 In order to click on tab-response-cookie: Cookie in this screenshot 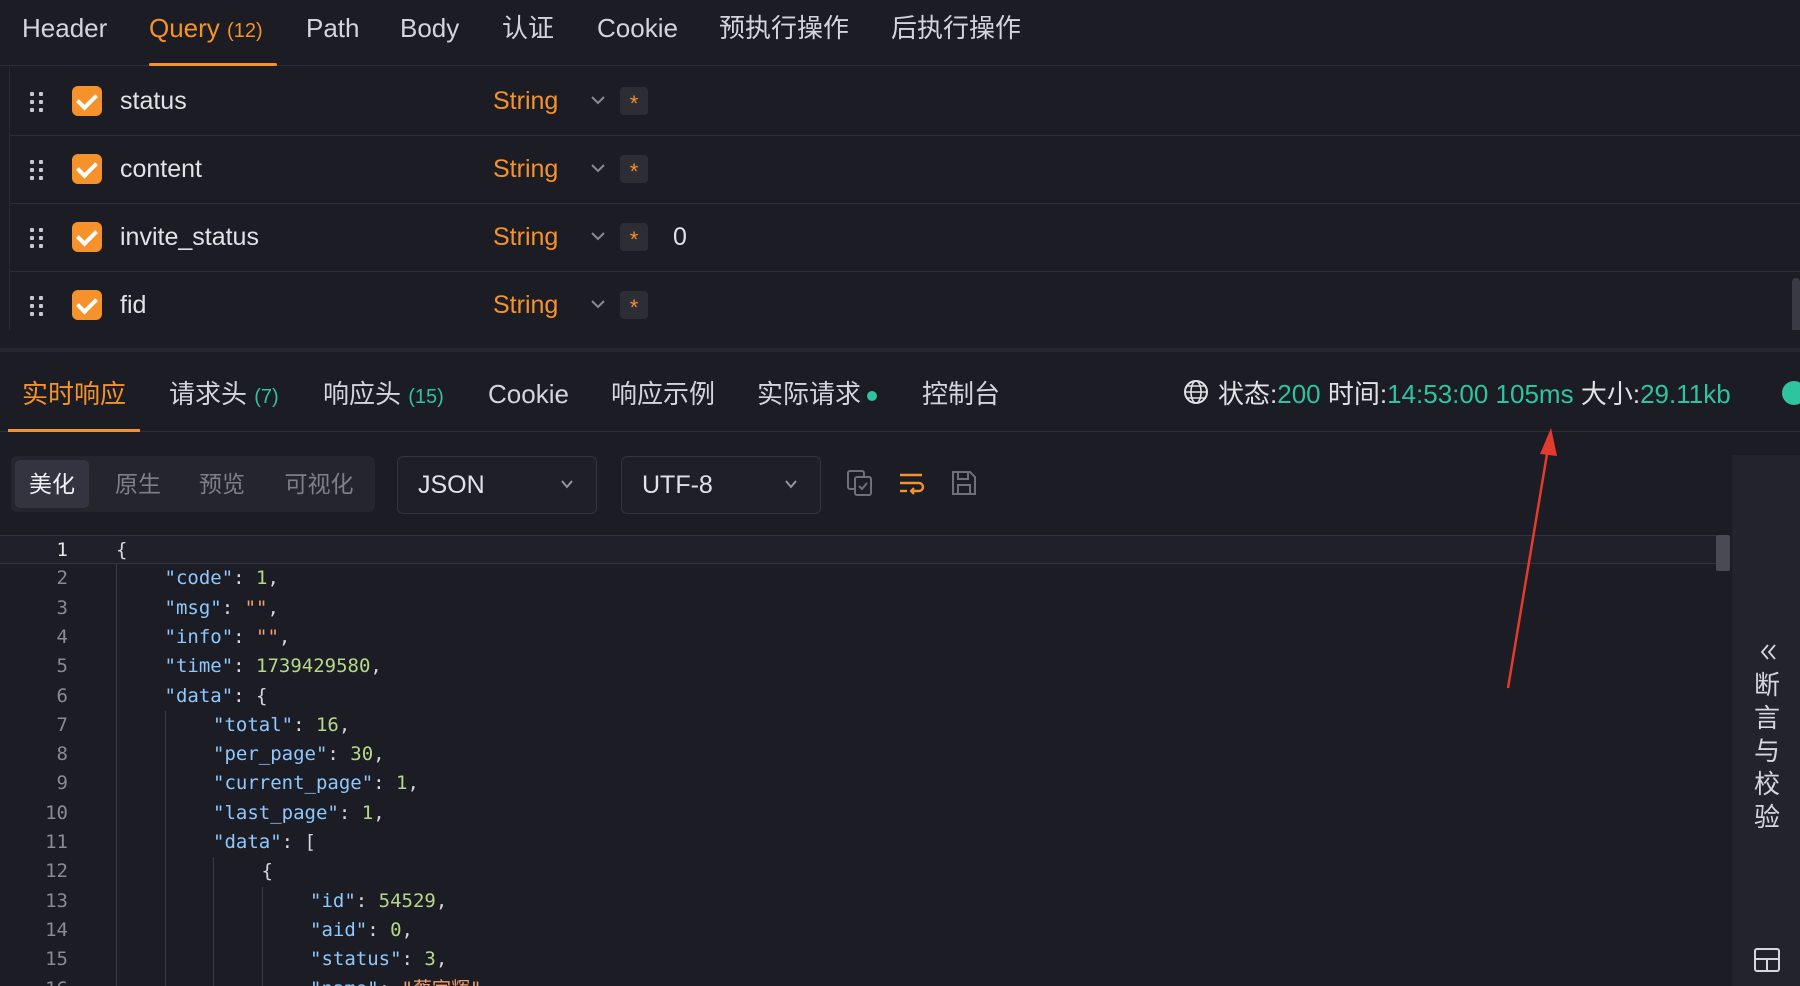, I will do `click(528, 392)`.